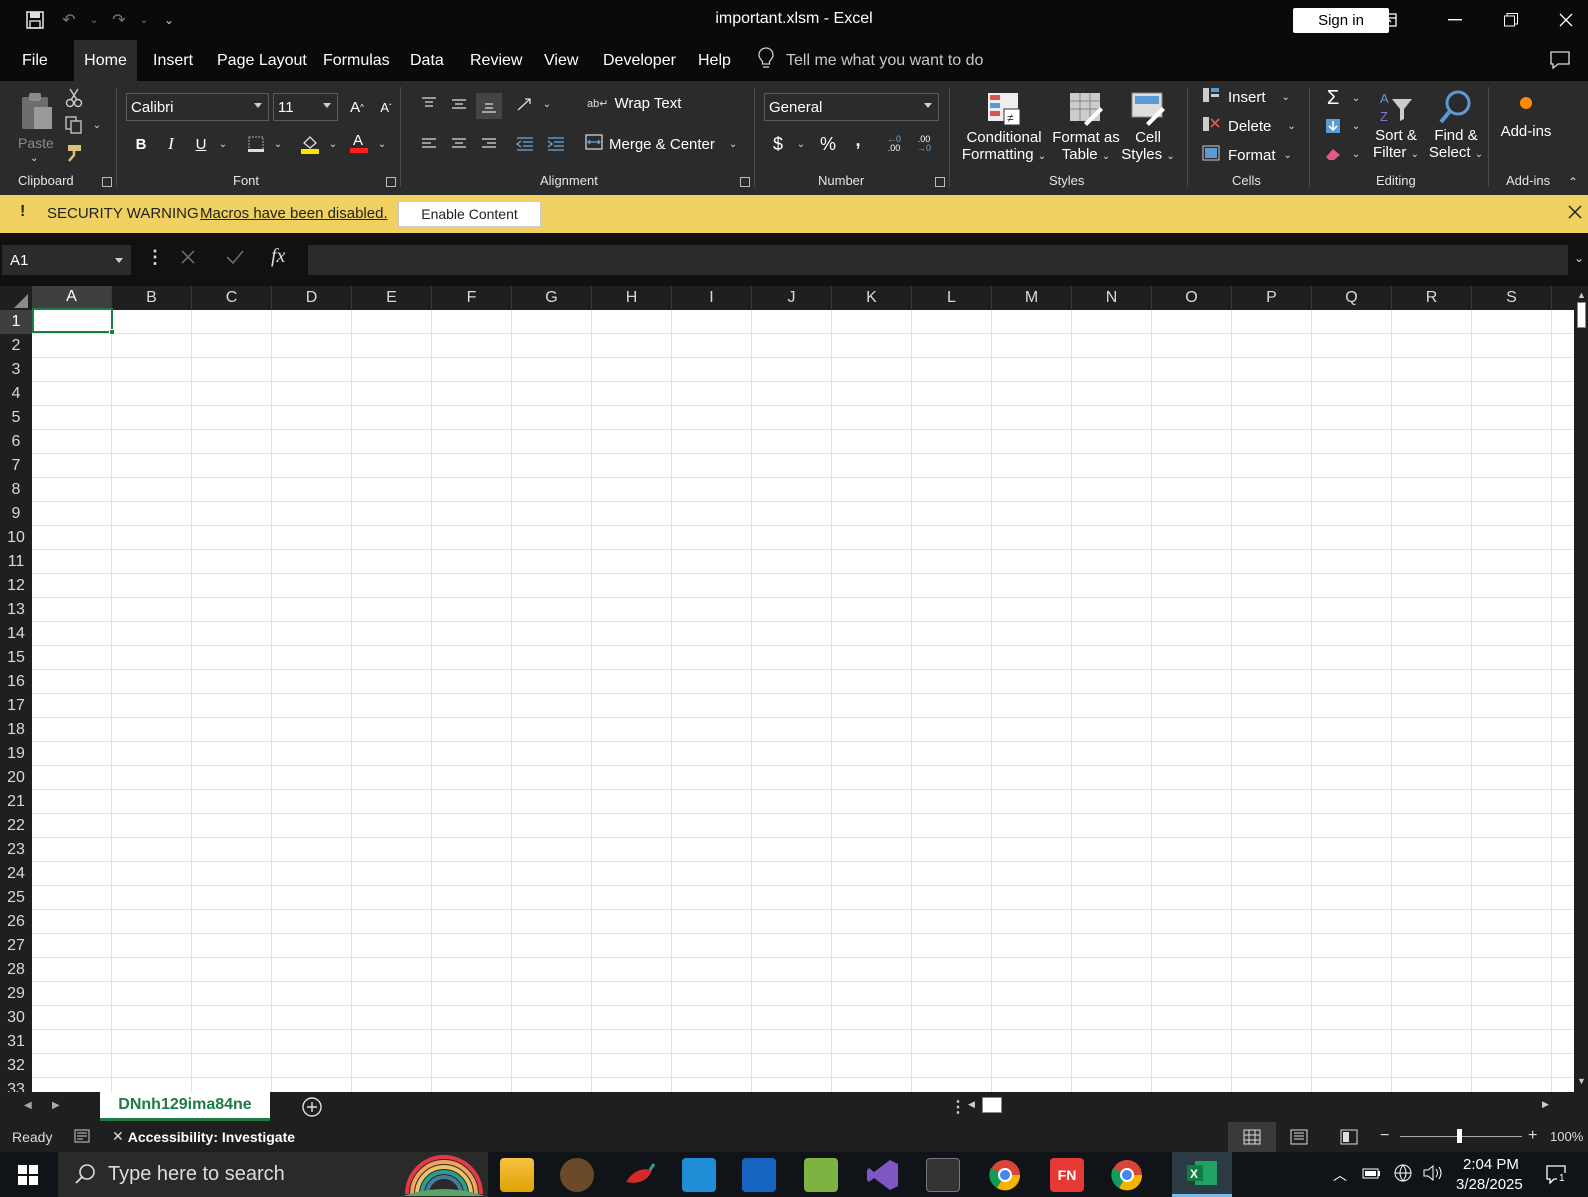  I want to click on font-size-select: 11, so click(305, 107).